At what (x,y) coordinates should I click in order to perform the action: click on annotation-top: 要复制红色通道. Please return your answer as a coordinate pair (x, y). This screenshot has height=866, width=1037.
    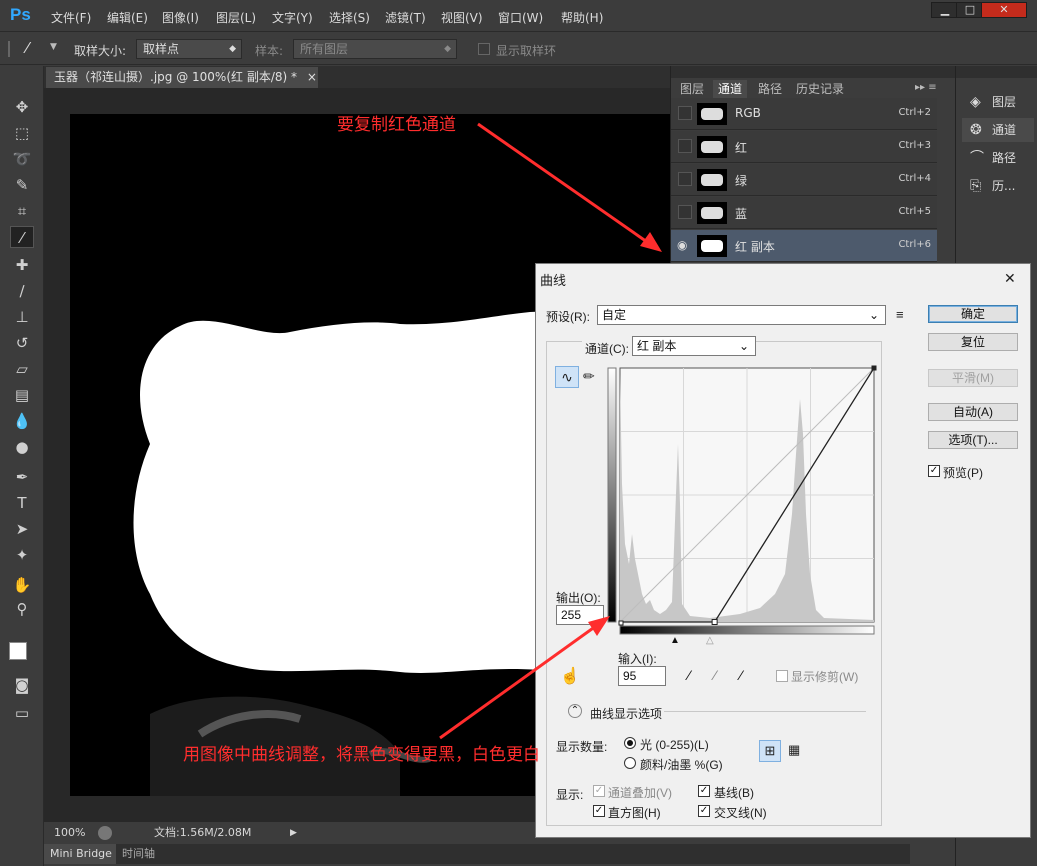
    Looking at the image, I should click on (396, 125).